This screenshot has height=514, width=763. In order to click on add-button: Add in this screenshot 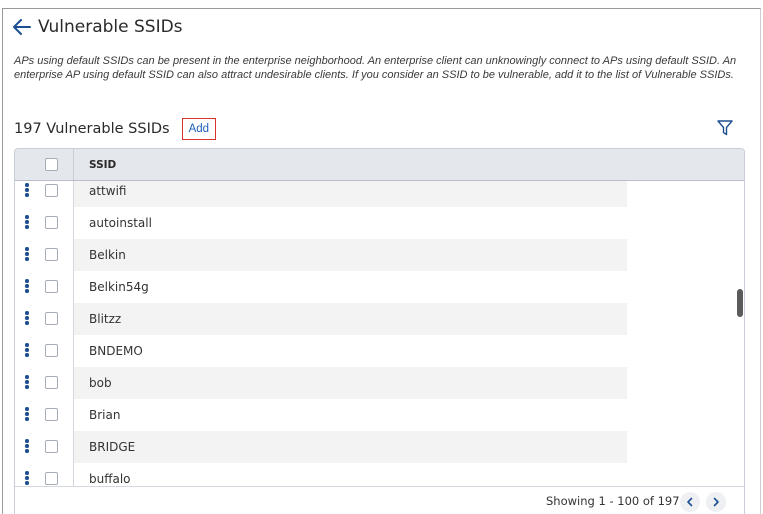, I will do `click(199, 129)`.